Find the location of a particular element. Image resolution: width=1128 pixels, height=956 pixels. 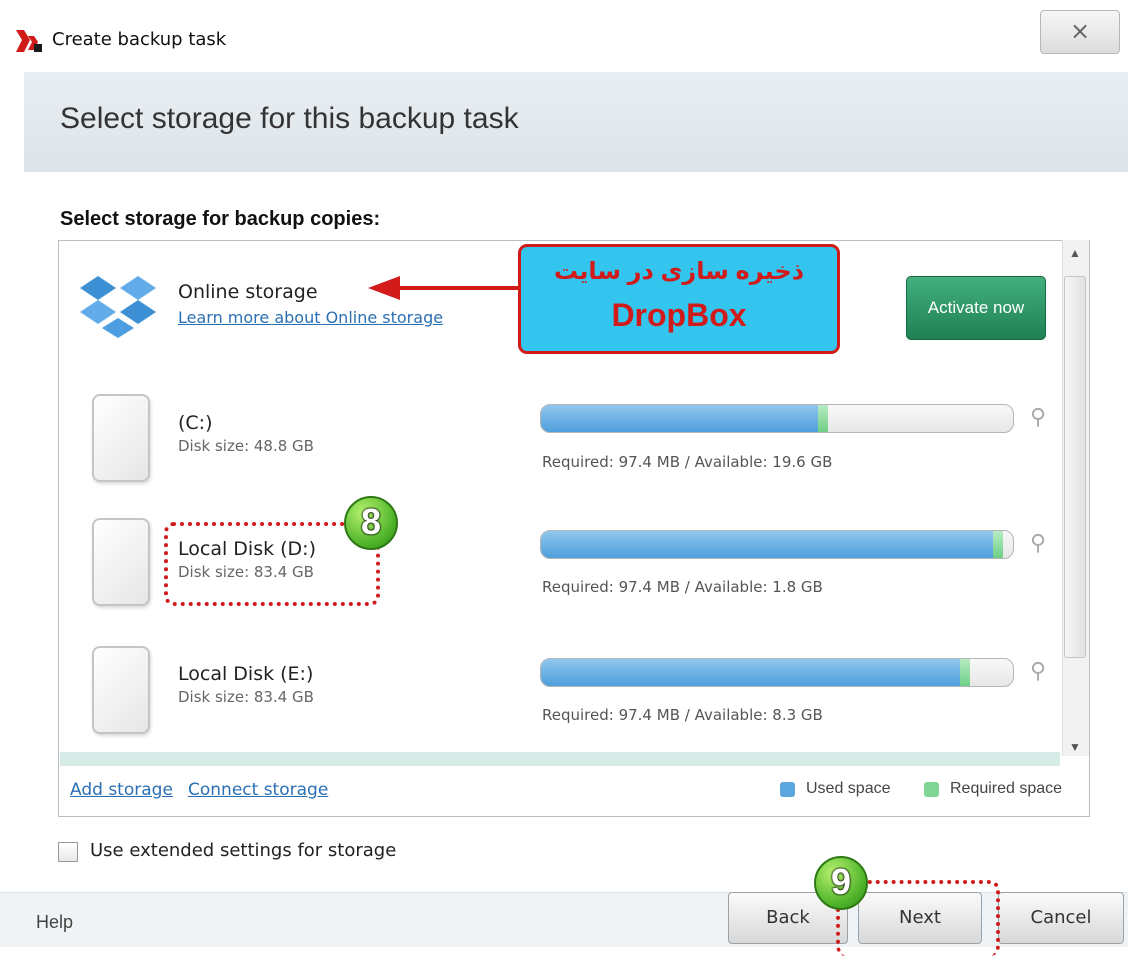

used-space-swatch is located at coordinates (787, 789).